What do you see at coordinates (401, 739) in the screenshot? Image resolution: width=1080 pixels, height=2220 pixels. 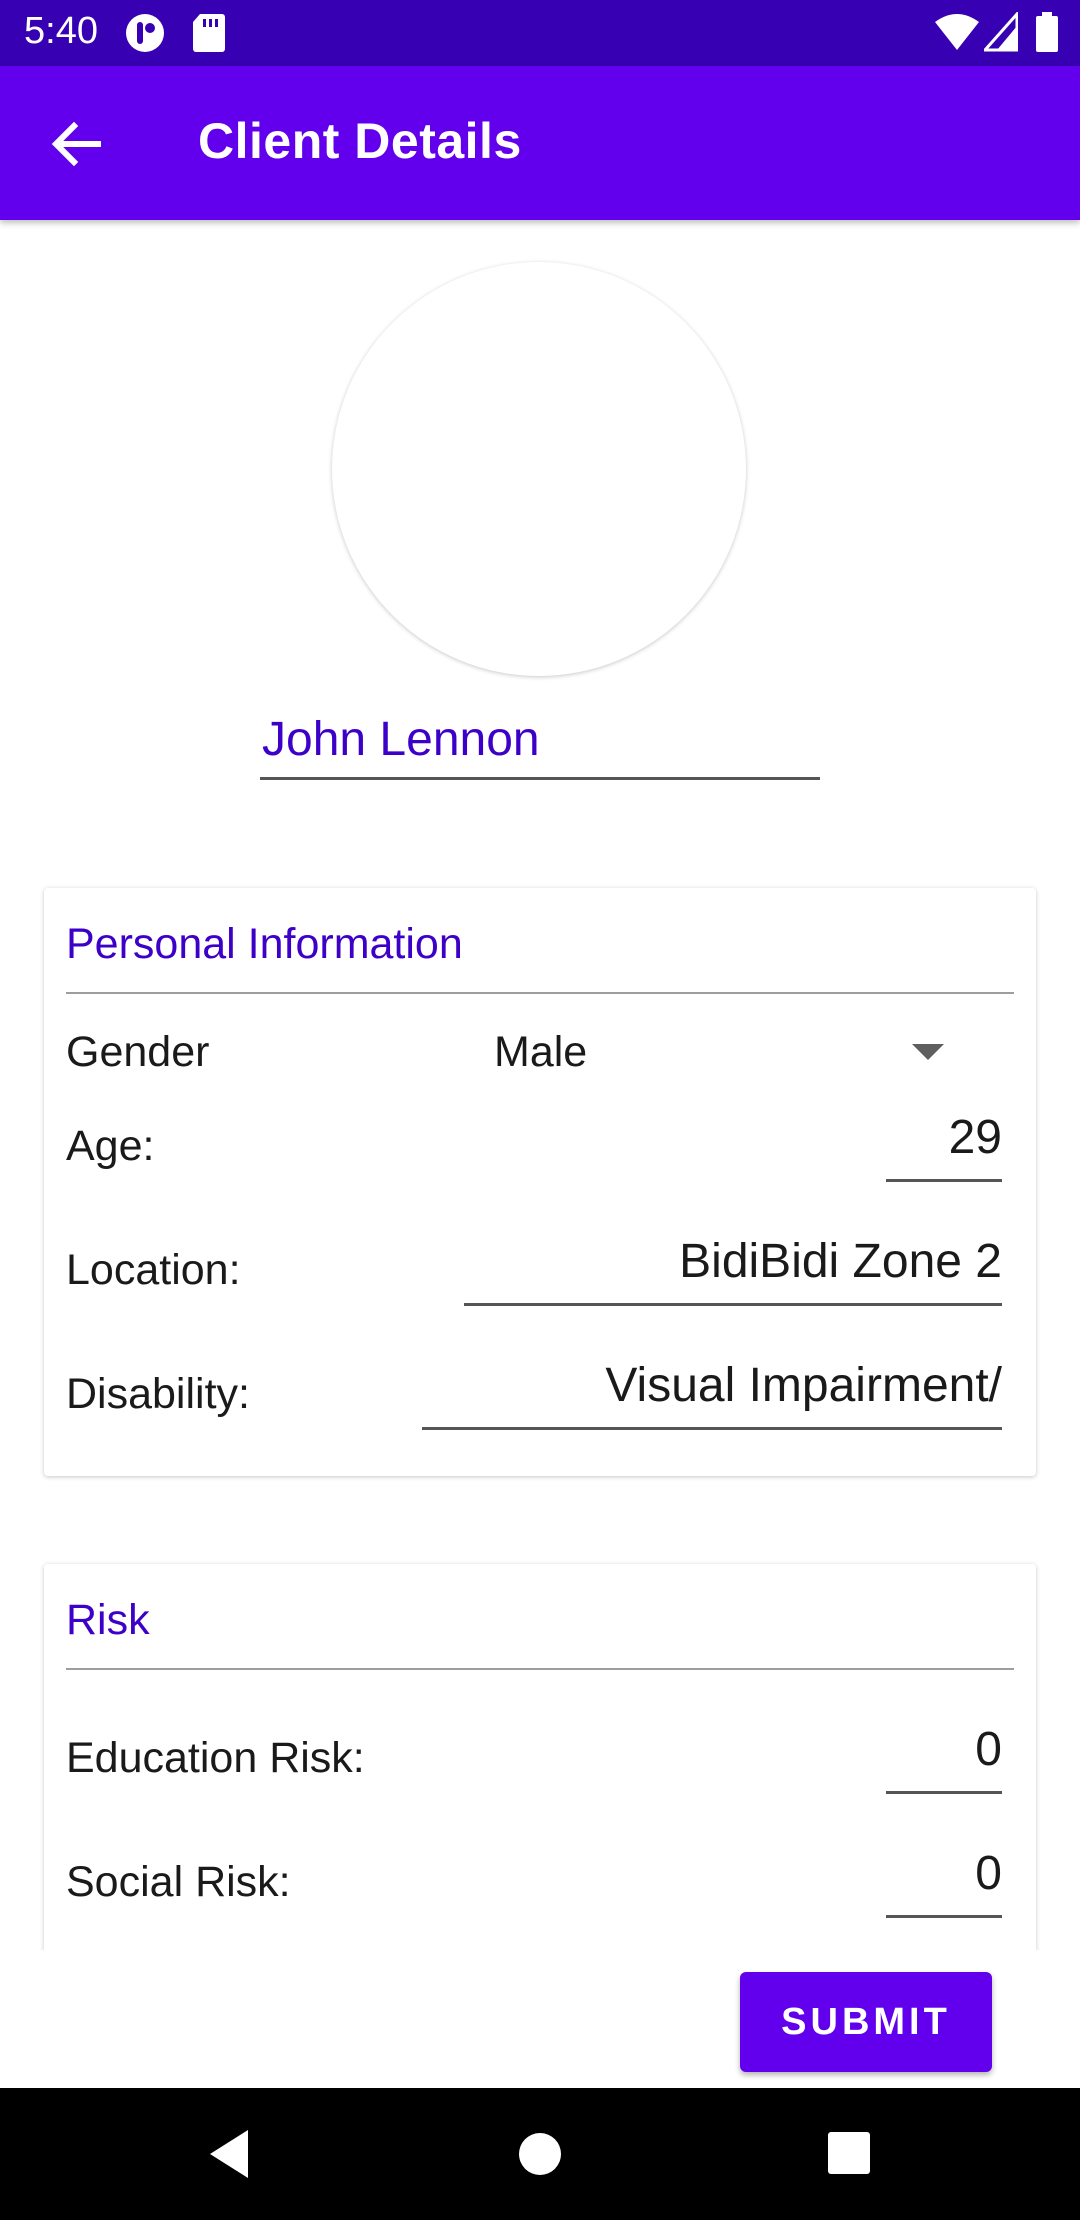 I see `client-name-value: John Lennon` at bounding box center [401, 739].